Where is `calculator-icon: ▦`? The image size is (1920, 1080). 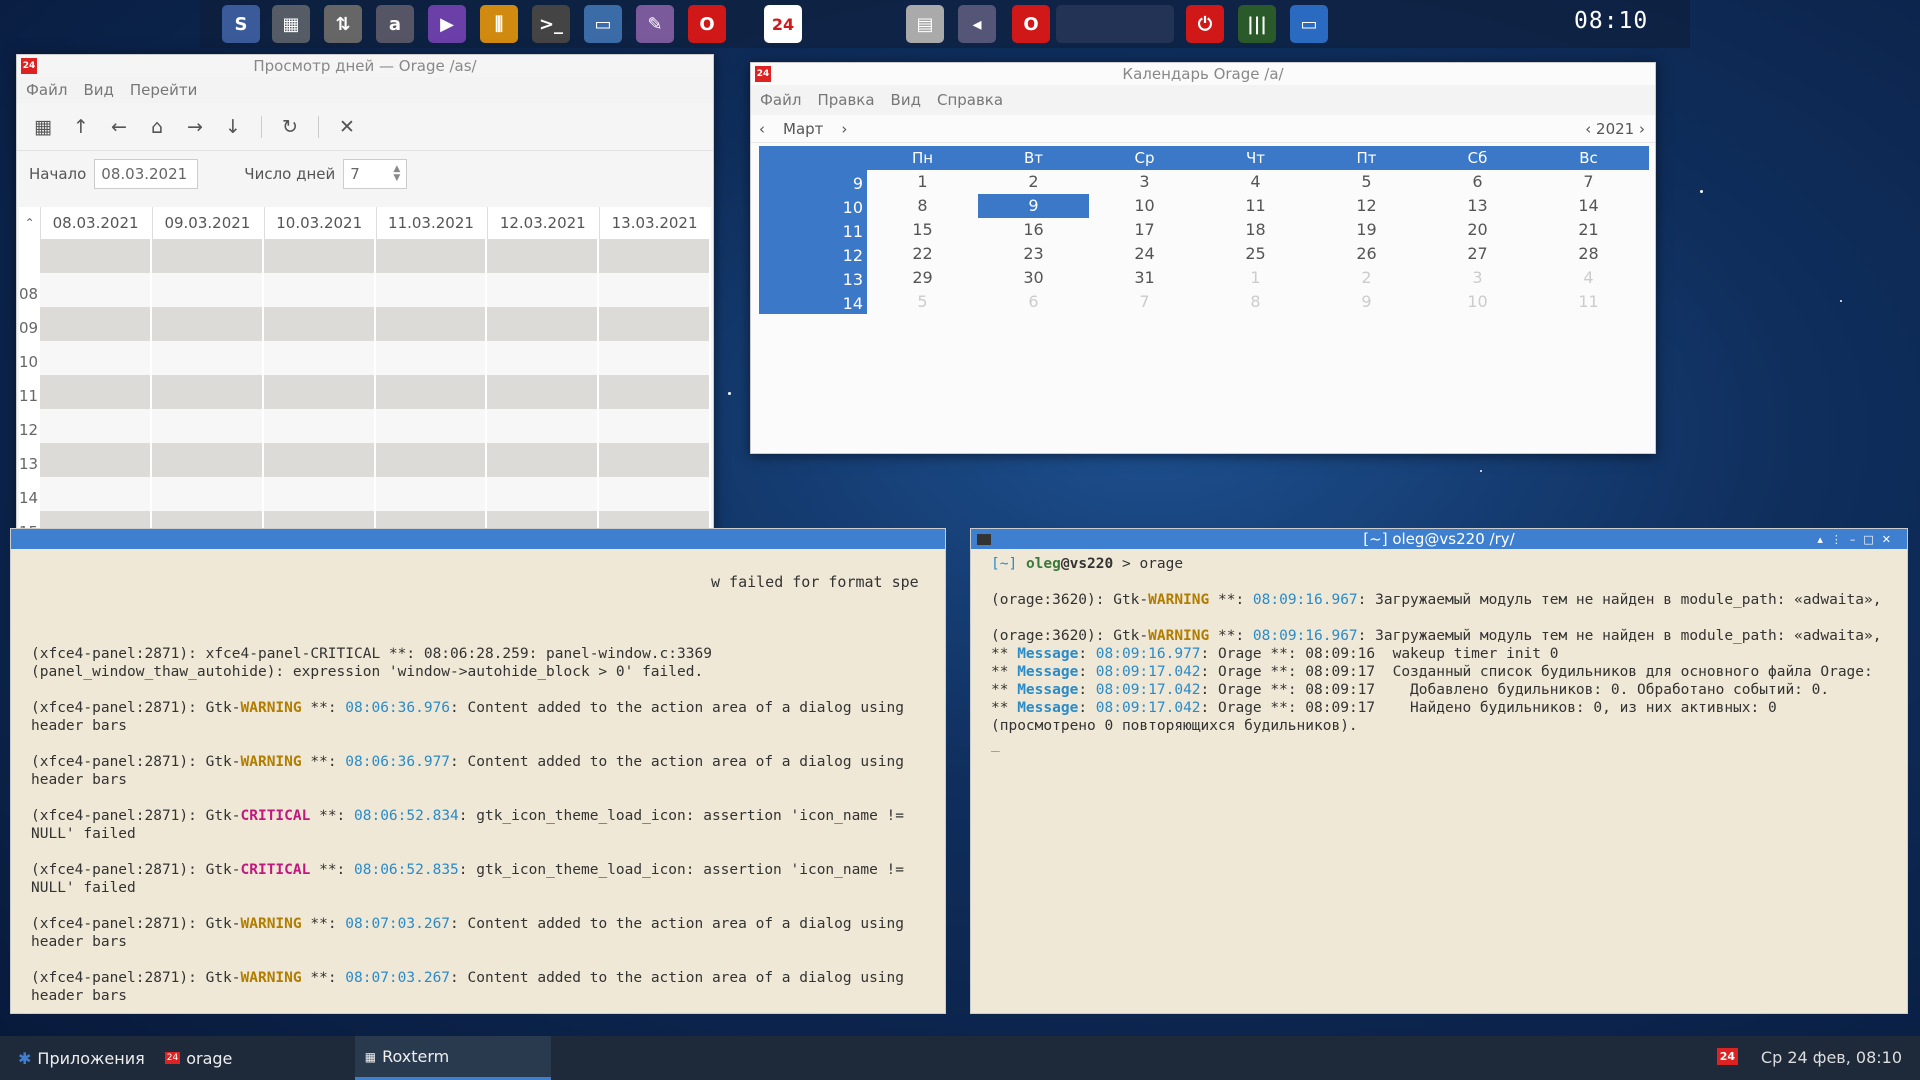
calculator-icon: ▦ is located at coordinates (291, 24).